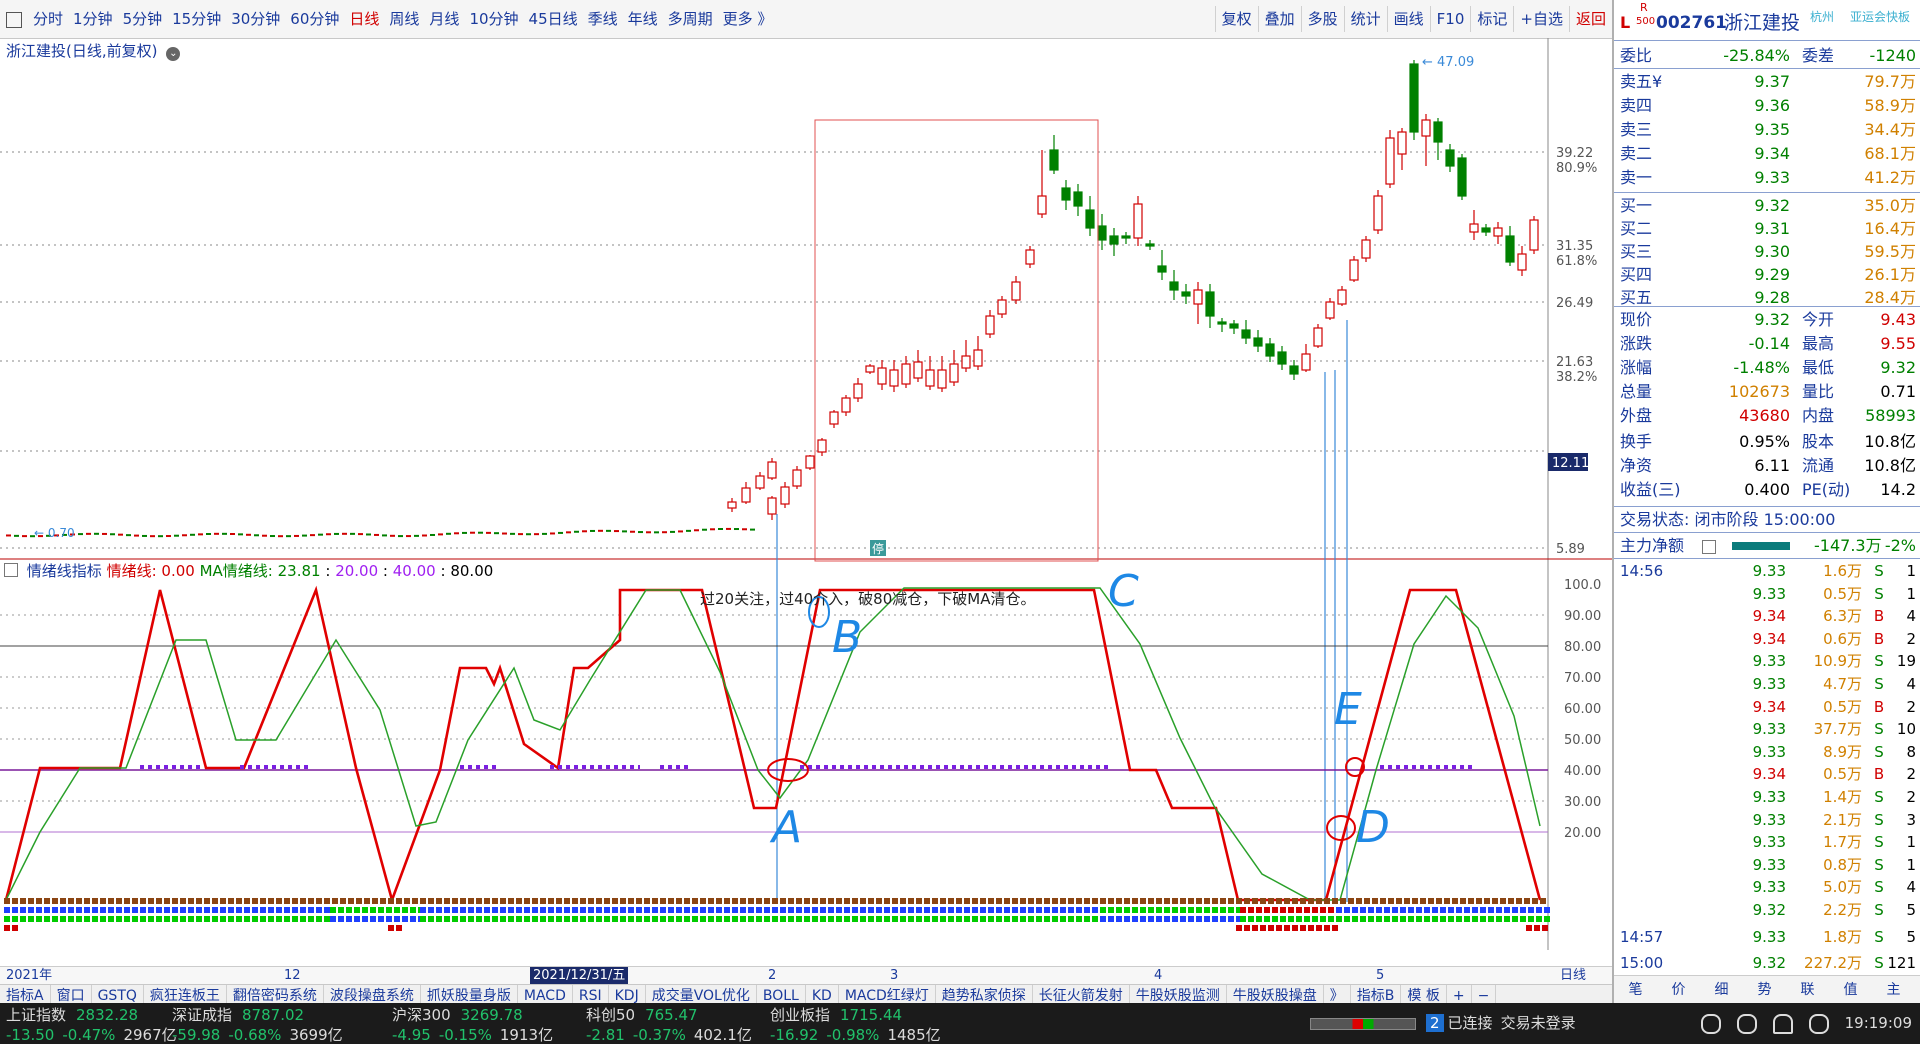  I want to click on period-11: 季线, so click(603, 19).